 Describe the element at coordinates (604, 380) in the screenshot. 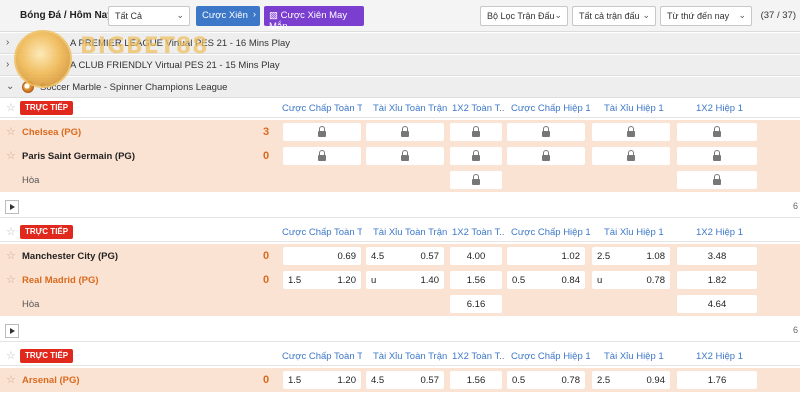

I see `odds-line: 2.5` at that location.